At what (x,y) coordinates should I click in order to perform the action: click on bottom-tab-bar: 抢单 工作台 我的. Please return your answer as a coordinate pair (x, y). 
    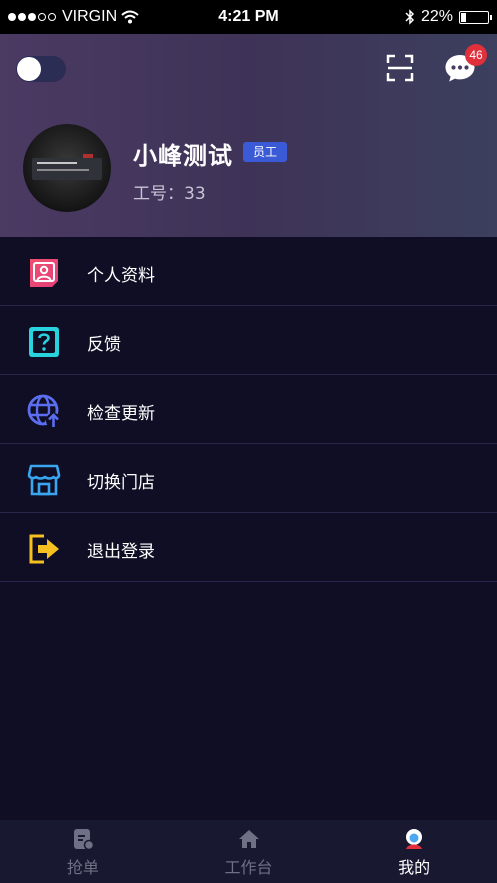
    Looking at the image, I should click on (248, 851).